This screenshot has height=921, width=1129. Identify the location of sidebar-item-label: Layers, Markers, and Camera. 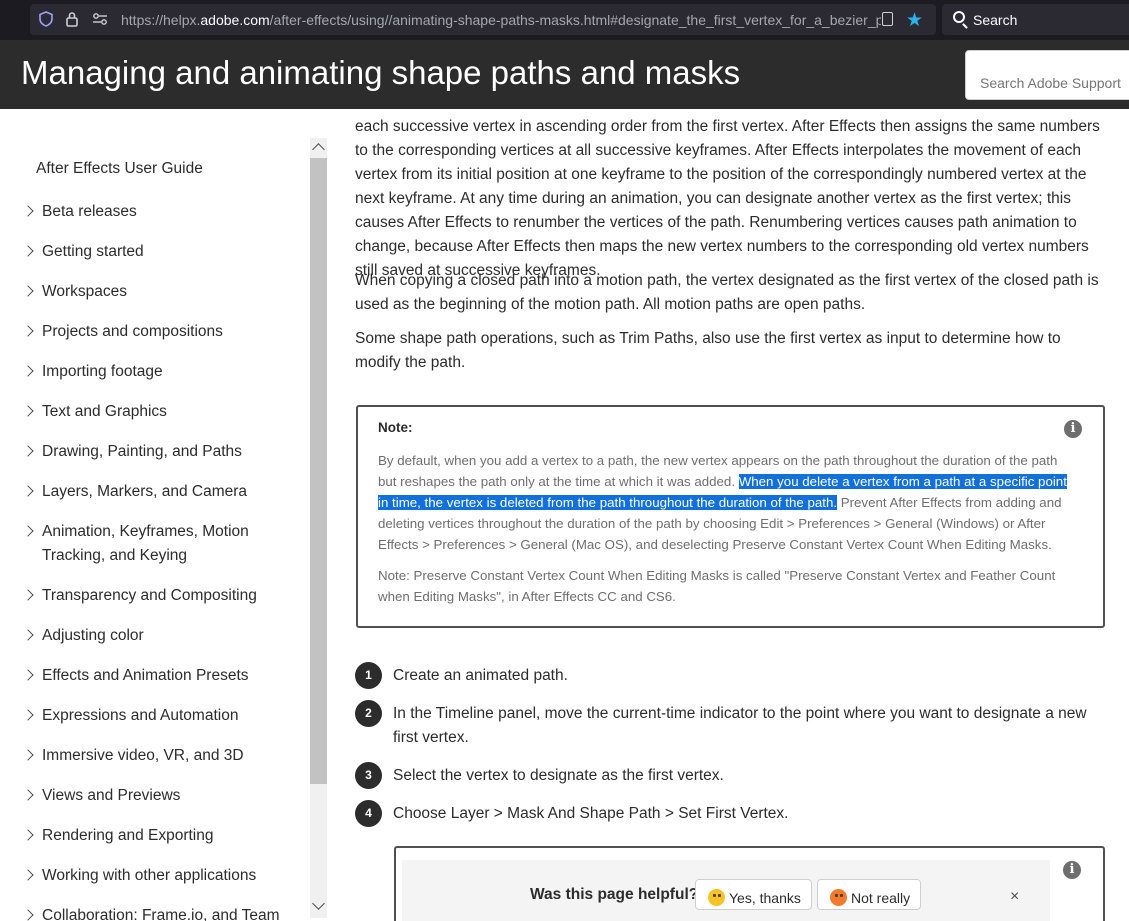
(145, 491).